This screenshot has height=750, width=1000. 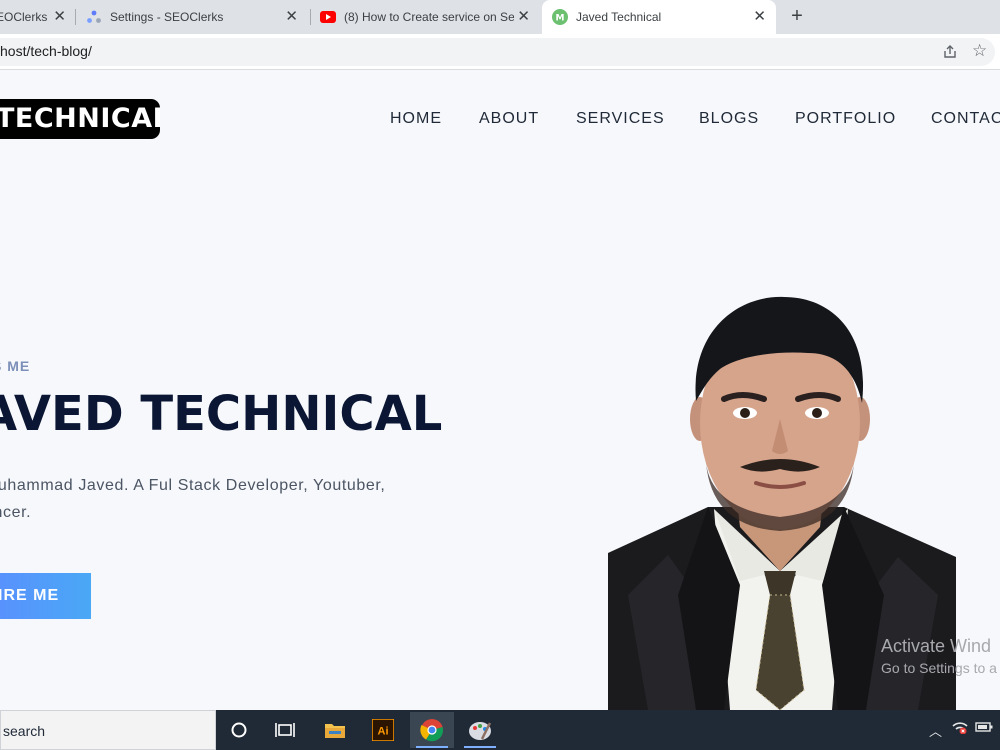 I want to click on battery-icon, so click(x=984, y=728).